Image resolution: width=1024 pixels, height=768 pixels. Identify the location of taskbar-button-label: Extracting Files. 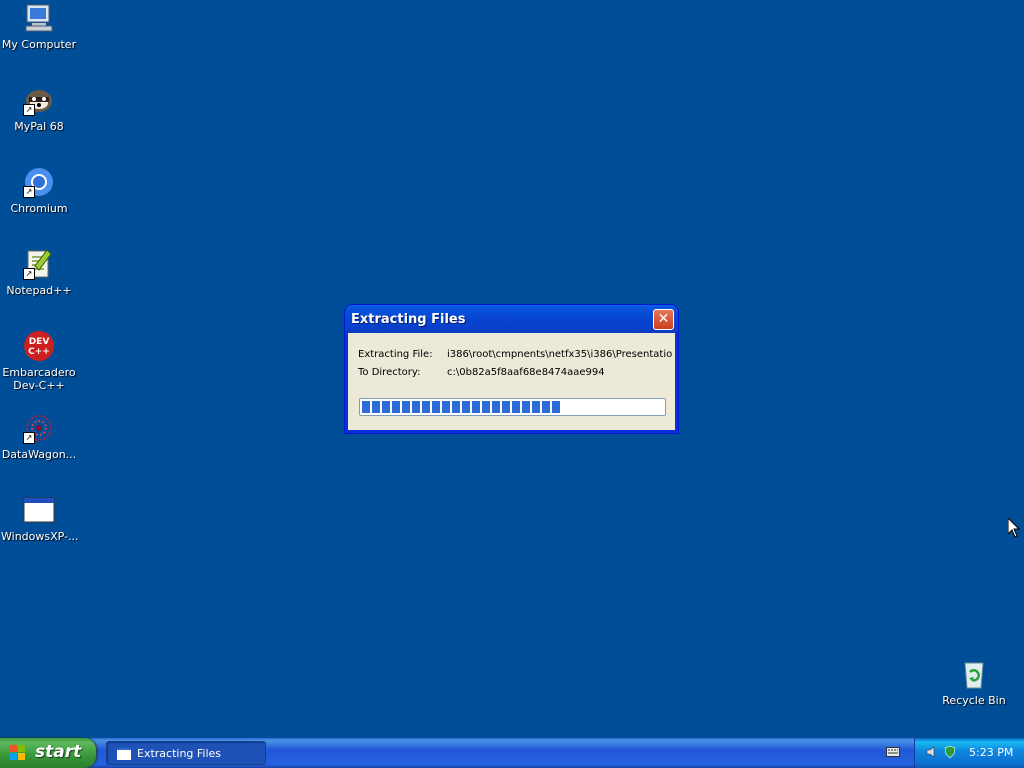
(179, 753).